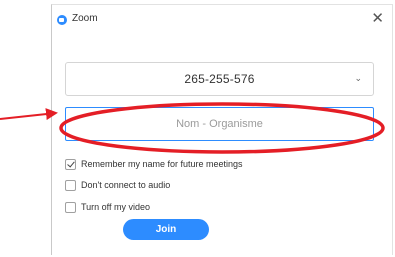 This screenshot has width=395, height=257. What do you see at coordinates (358, 78) in the screenshot?
I see `chevron-down-icon: ⌄` at bounding box center [358, 78].